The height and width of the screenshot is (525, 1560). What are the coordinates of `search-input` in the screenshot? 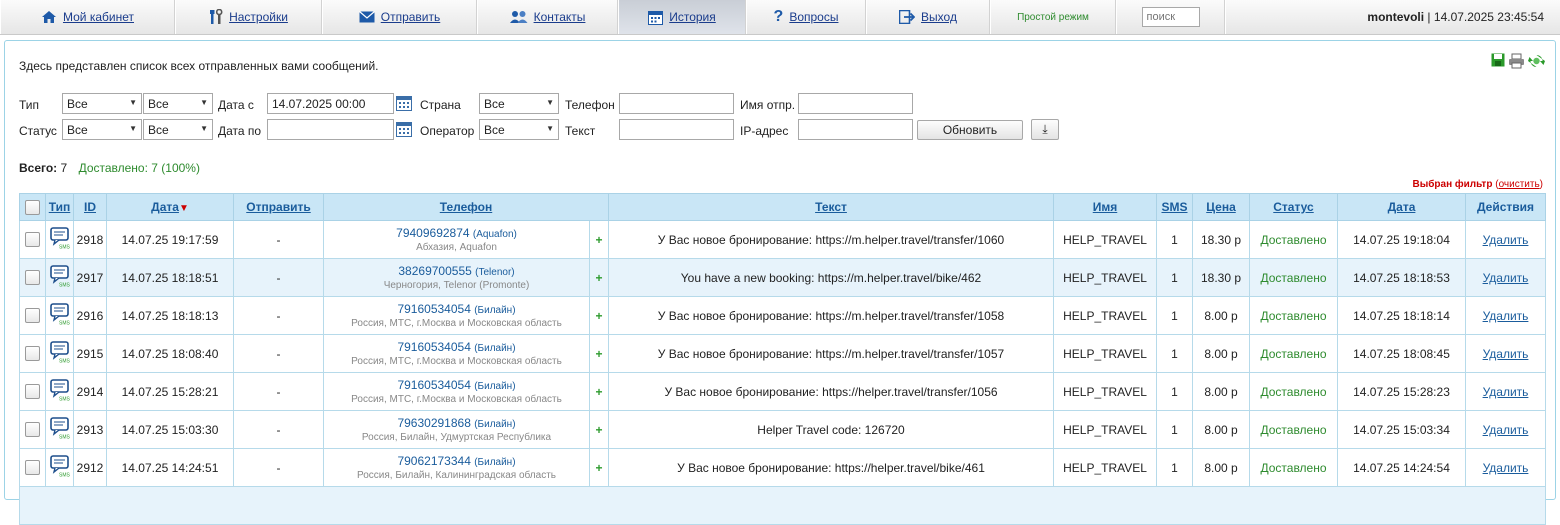 It's located at (1170, 17).